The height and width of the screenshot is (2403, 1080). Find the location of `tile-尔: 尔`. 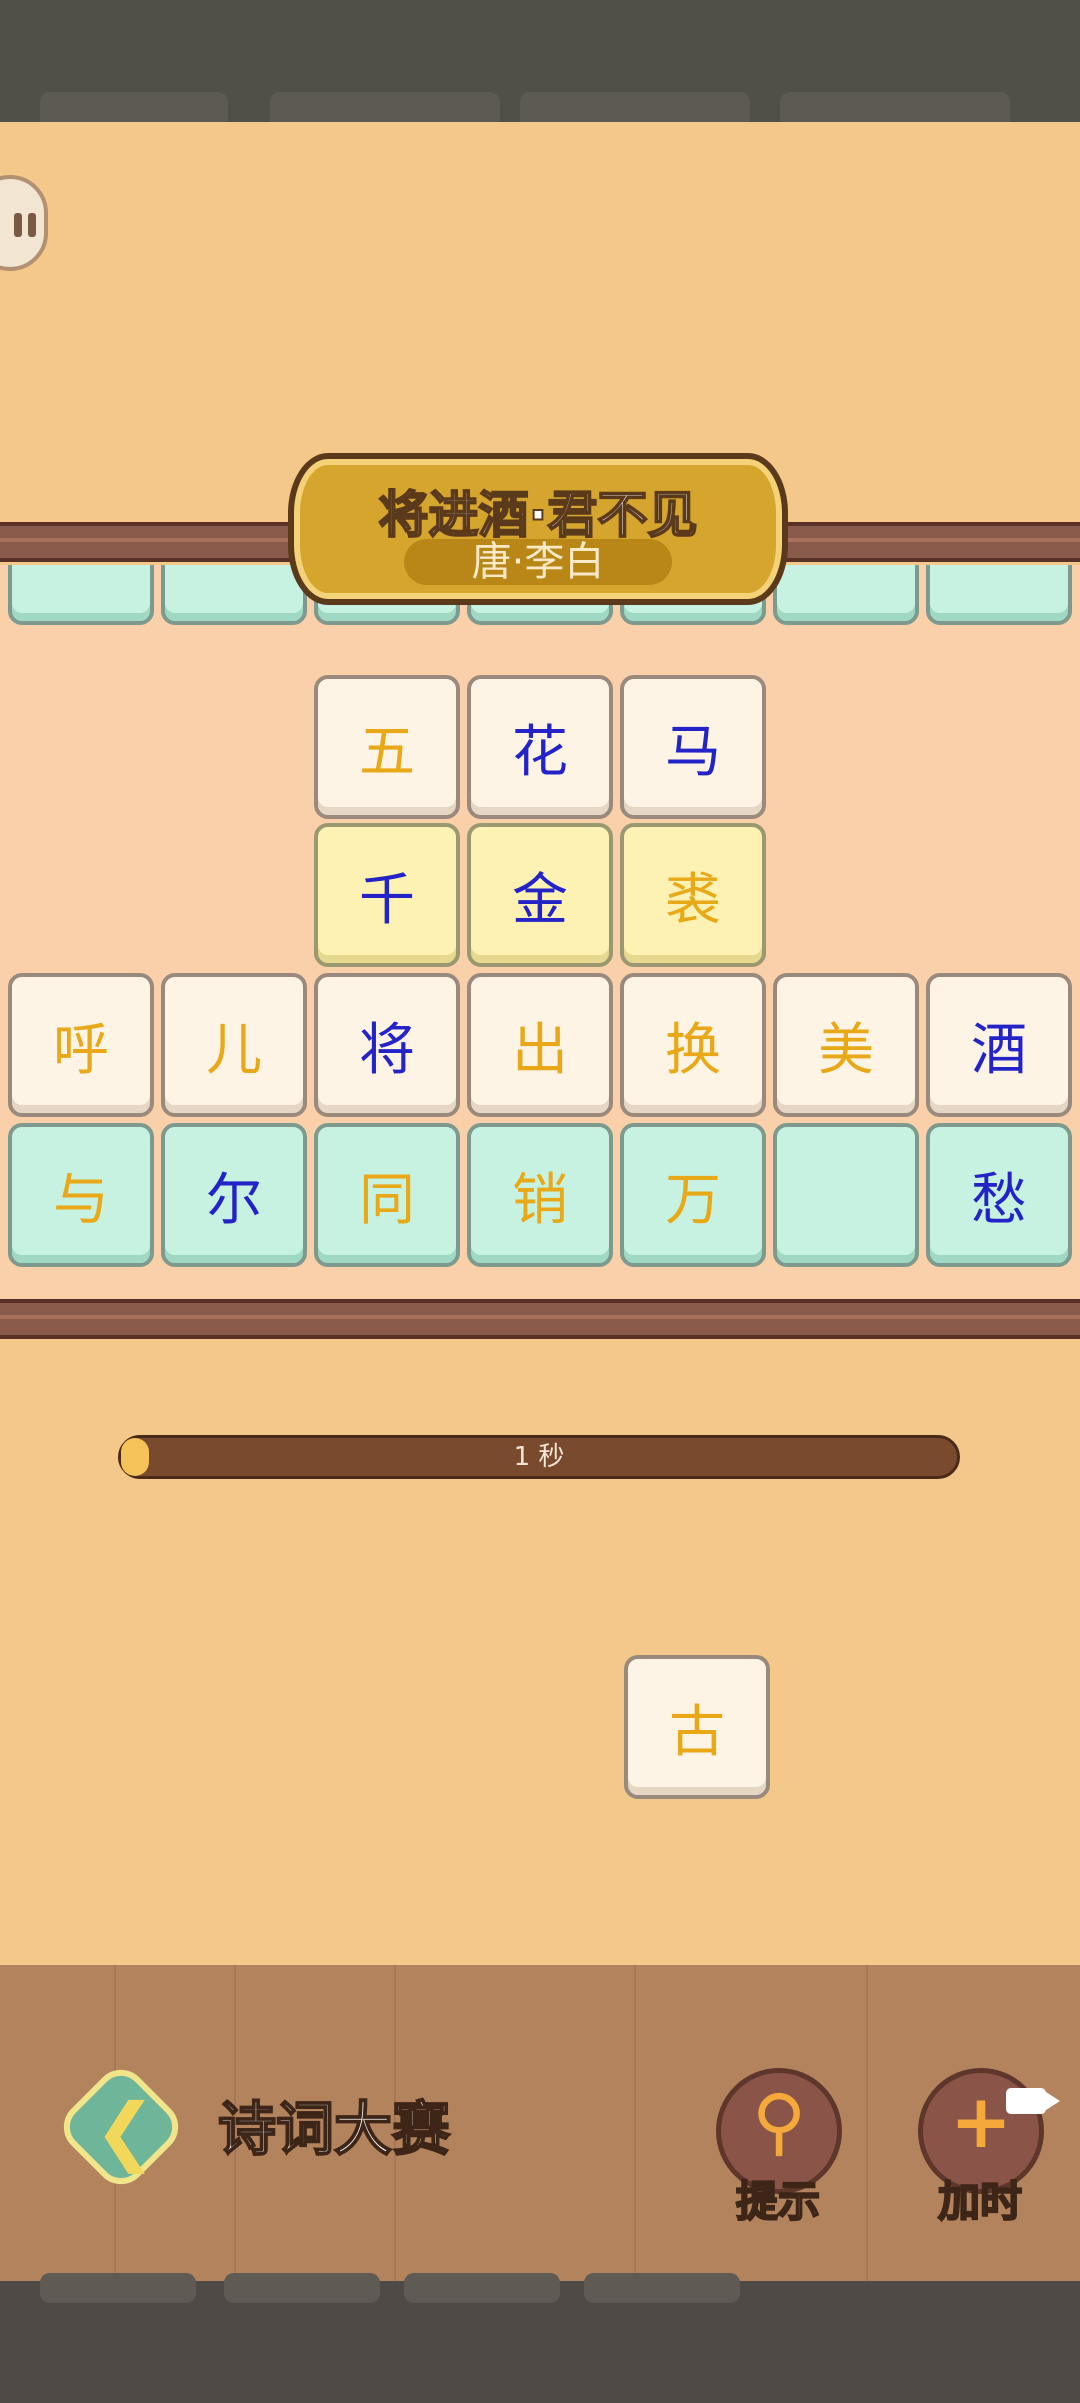

tile-尔: 尔 is located at coordinates (234, 1195).